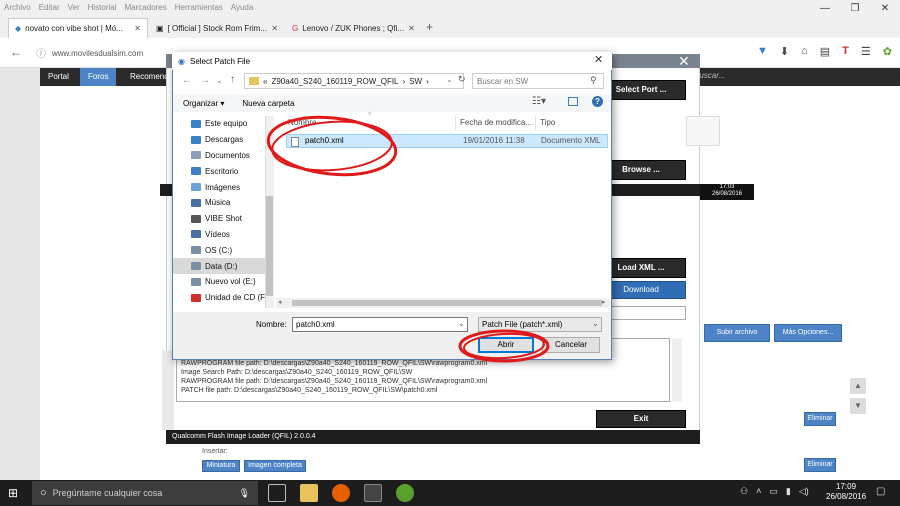 The image size is (900, 506). I want to click on videos-icon, so click(196, 234).